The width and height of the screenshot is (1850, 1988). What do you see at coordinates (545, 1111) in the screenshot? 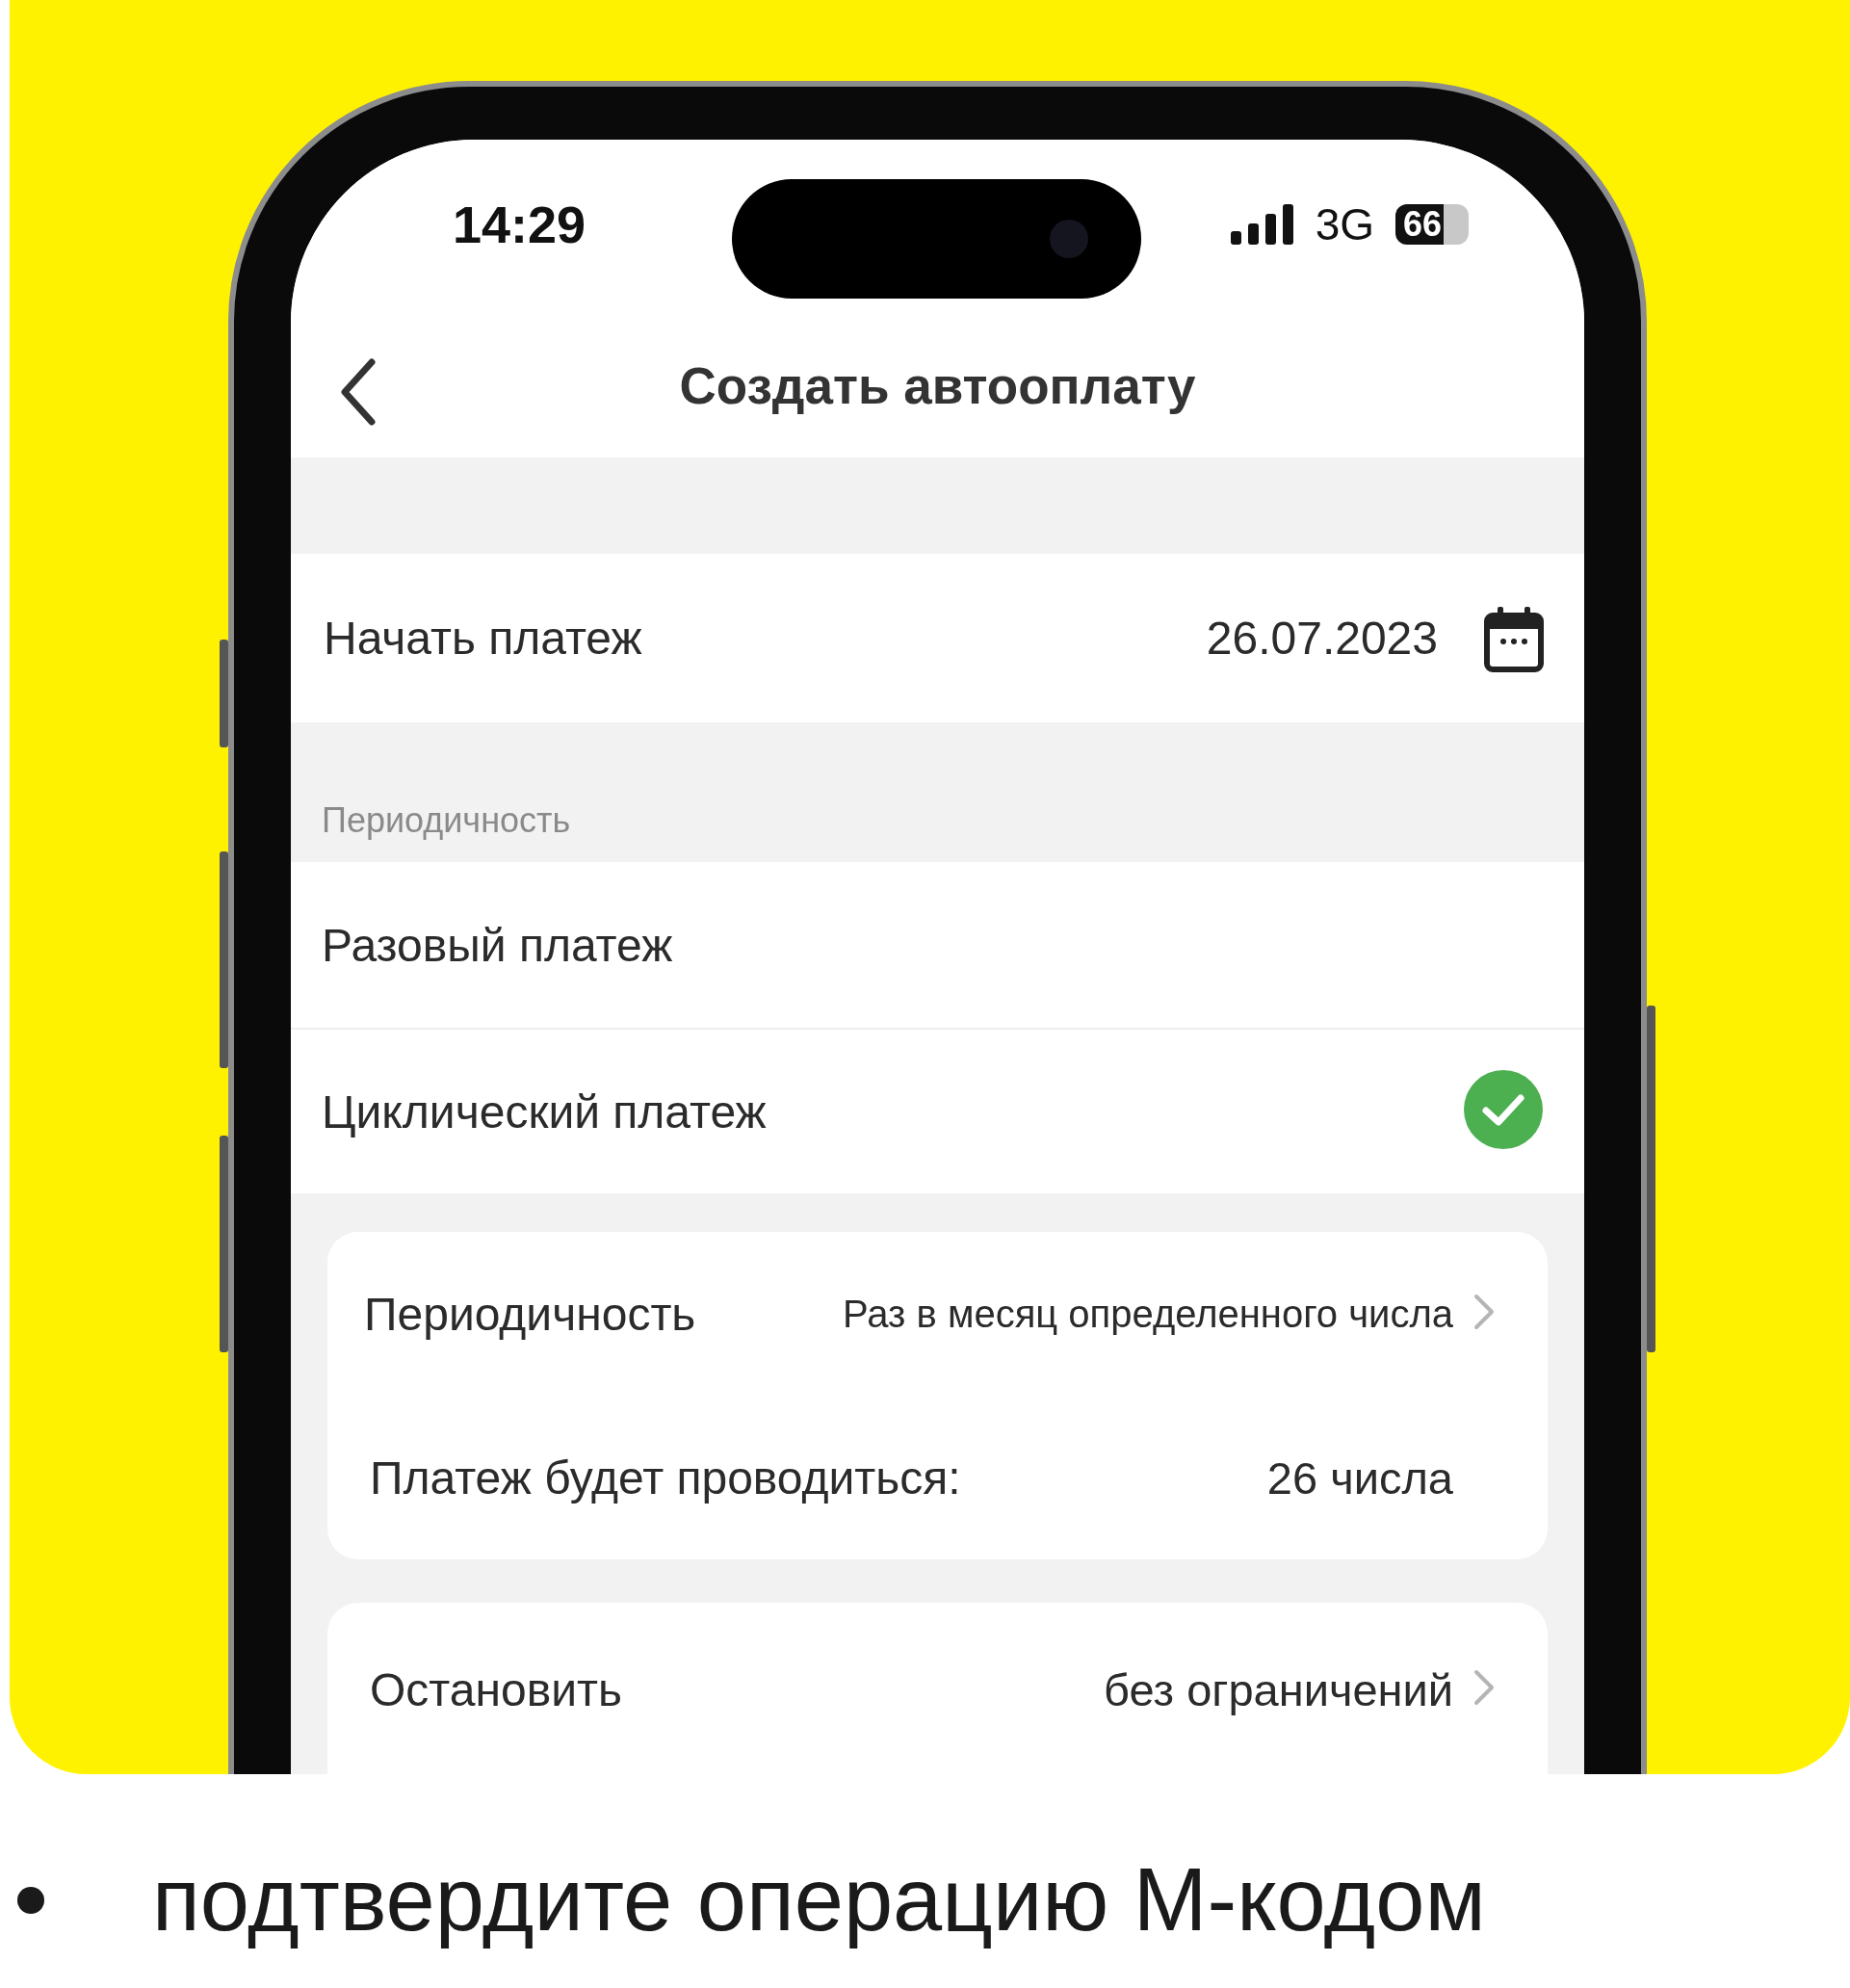
I see `option-label: Циклический платеж` at bounding box center [545, 1111].